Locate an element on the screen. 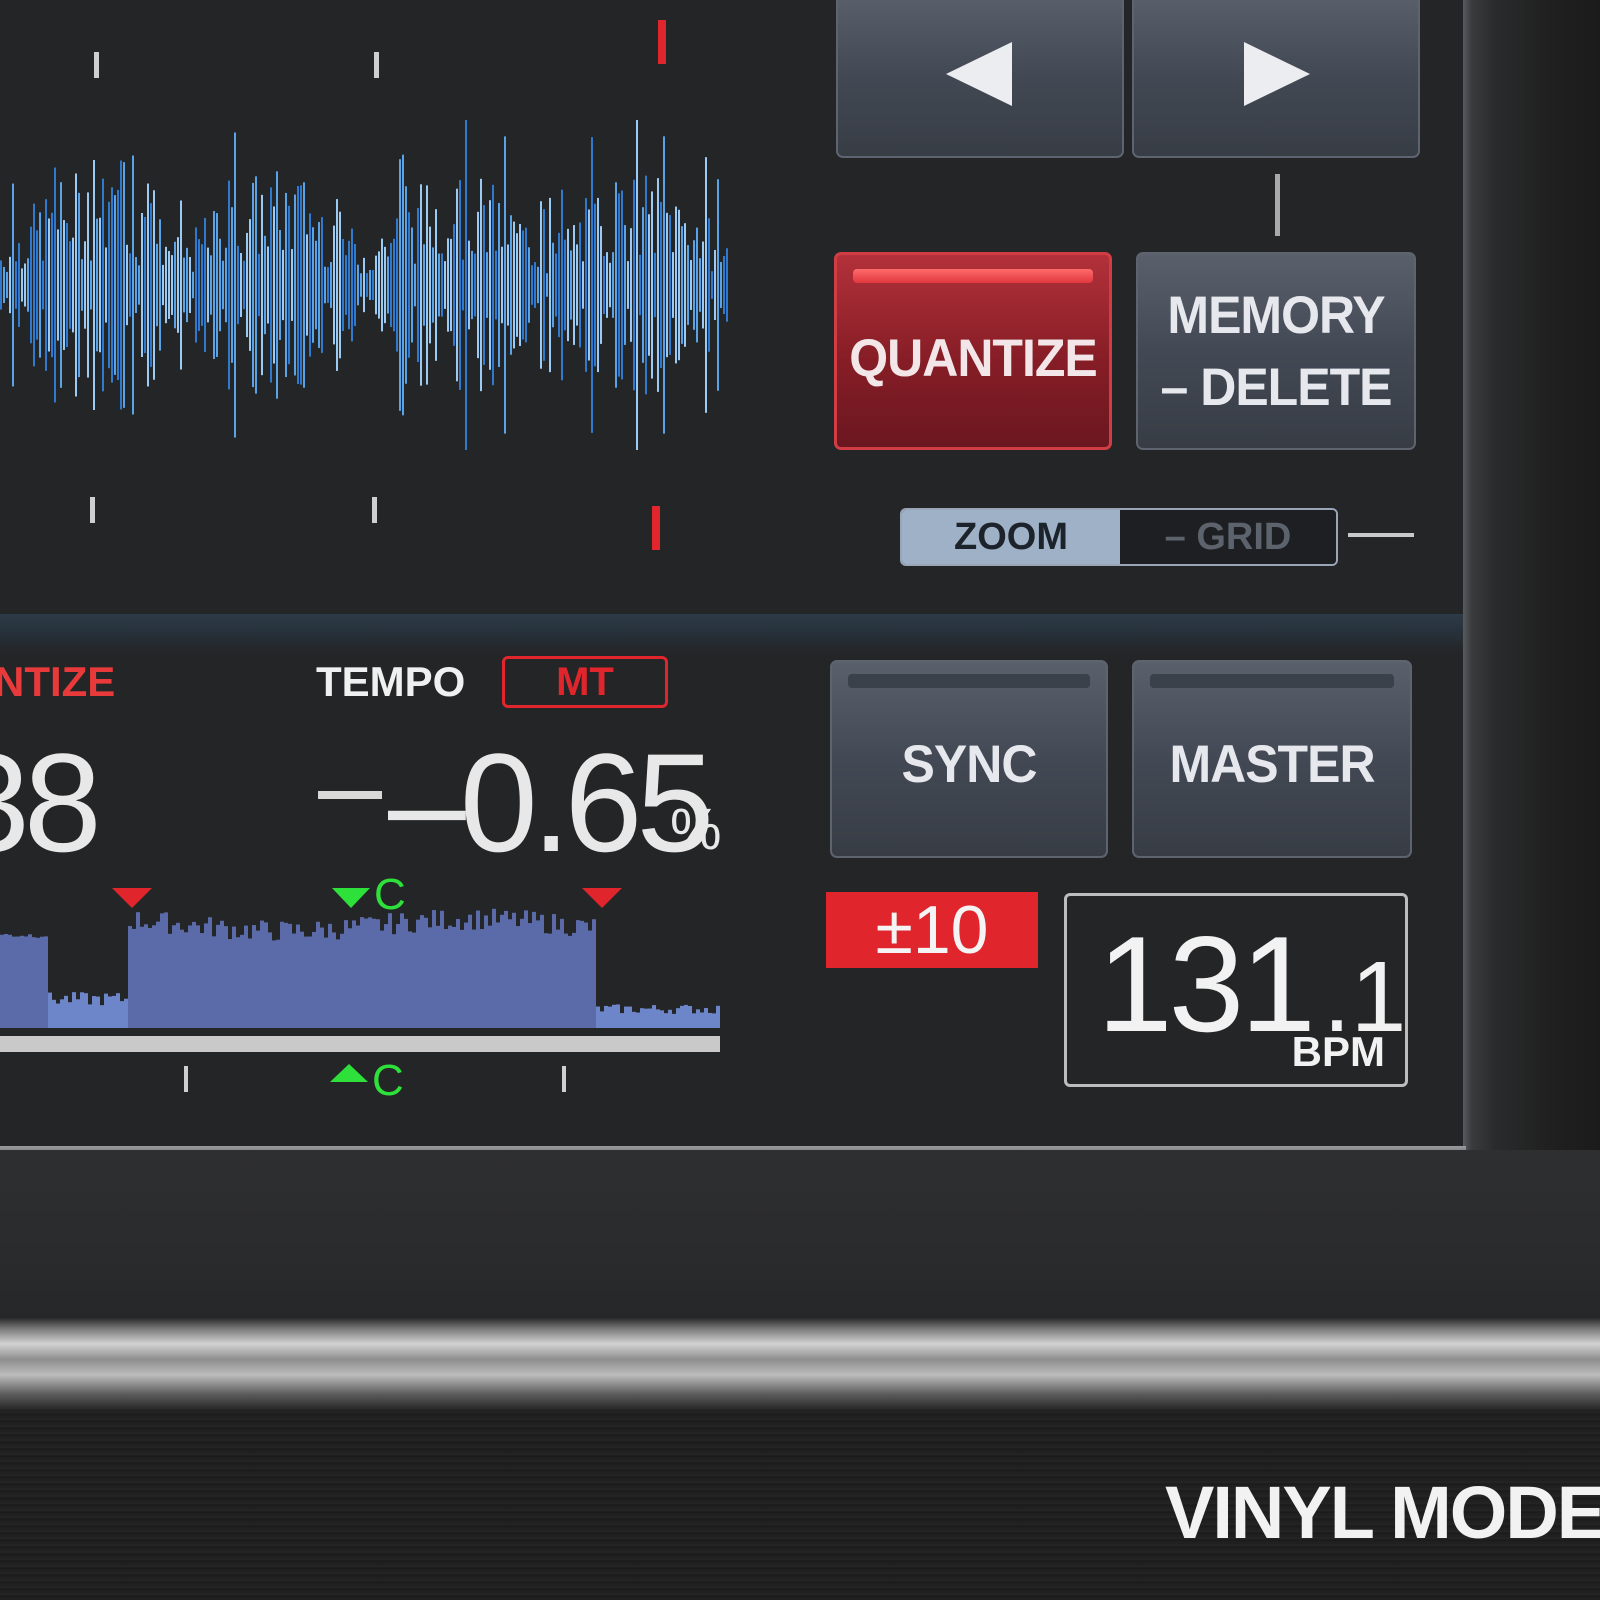 This screenshot has width=1600, height=1600. cue-marker-top-label: C is located at coordinates (390, 894).